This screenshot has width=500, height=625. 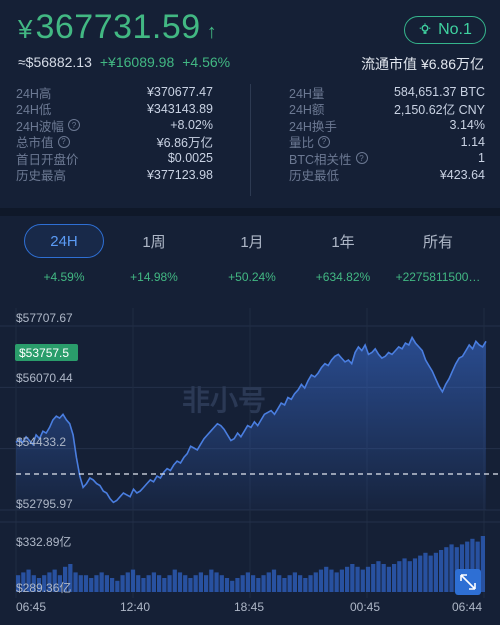 I want to click on price-subrow: ≈$56882.13 +¥16089.98 +4.56%, so click(x=124, y=62).